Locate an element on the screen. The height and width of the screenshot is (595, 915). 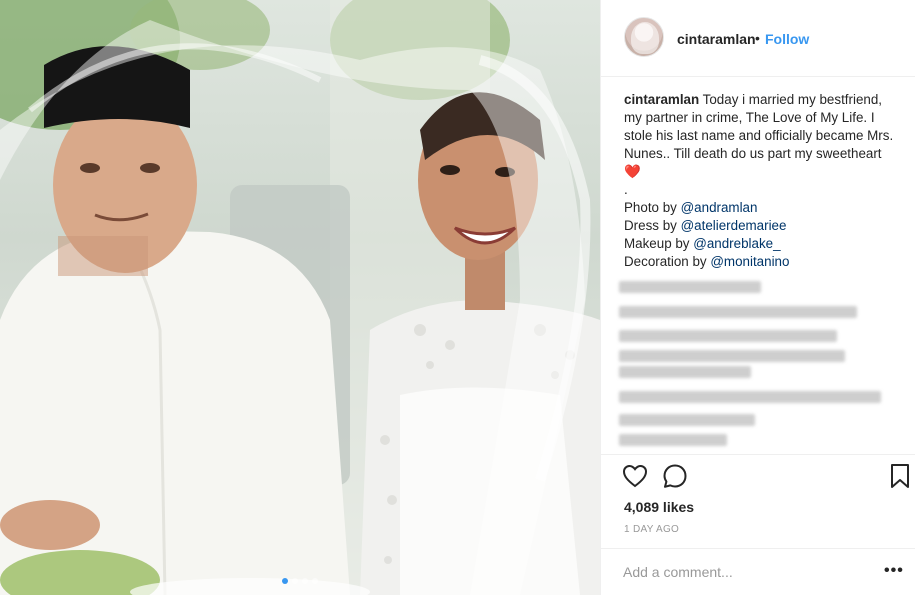
bookmark-icon is located at coordinates (900, 476).